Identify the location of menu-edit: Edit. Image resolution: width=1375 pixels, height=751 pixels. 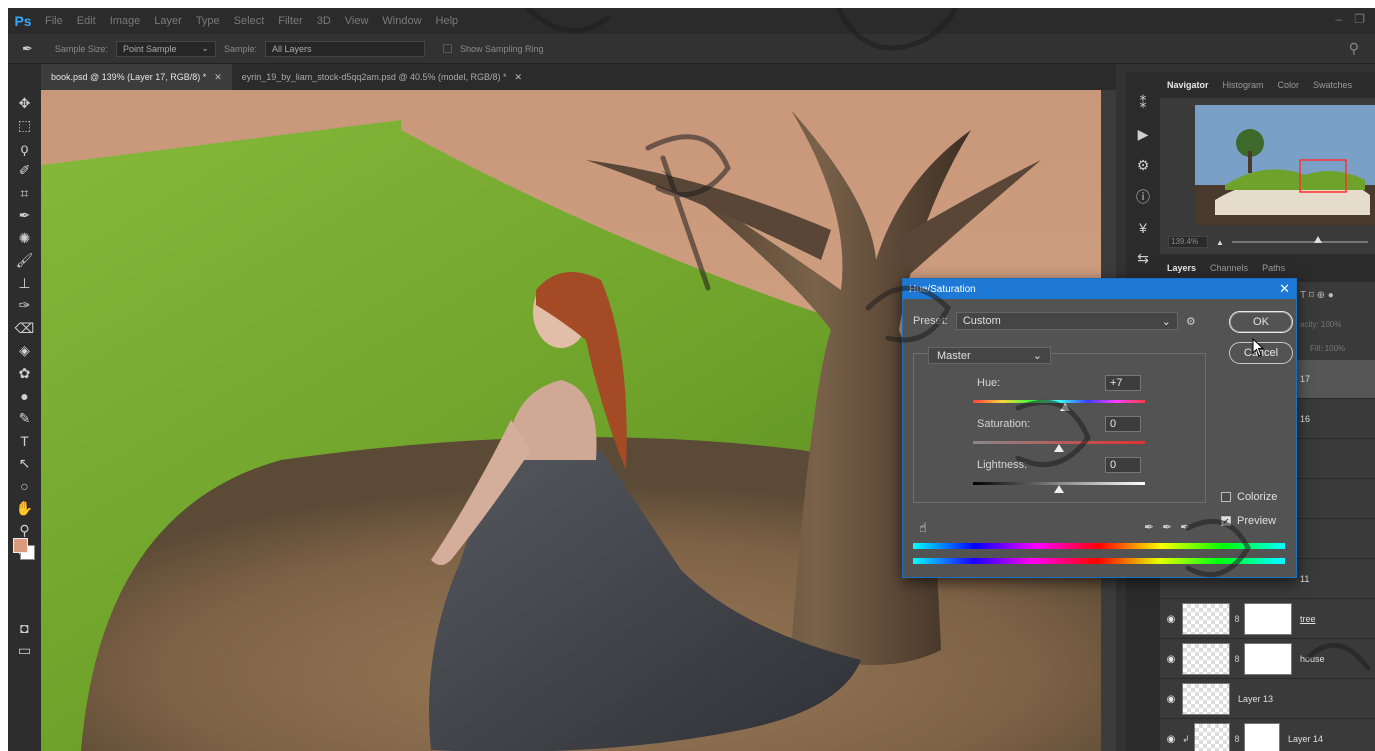
(86, 21).